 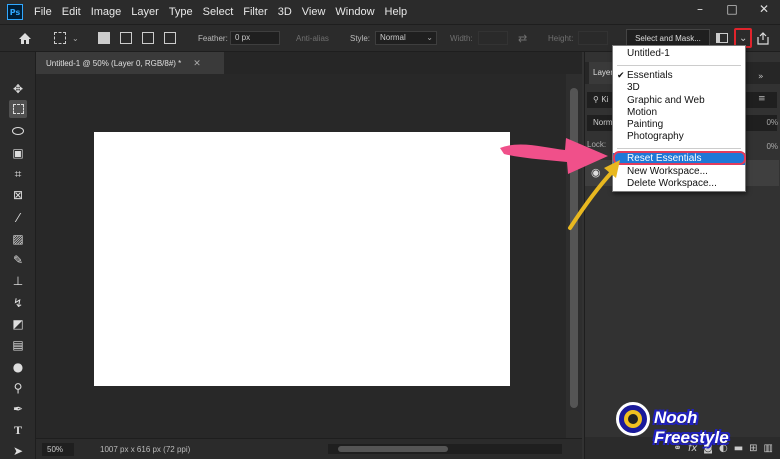 What do you see at coordinates (43, 12) in the screenshot?
I see `menu-file: File` at bounding box center [43, 12].